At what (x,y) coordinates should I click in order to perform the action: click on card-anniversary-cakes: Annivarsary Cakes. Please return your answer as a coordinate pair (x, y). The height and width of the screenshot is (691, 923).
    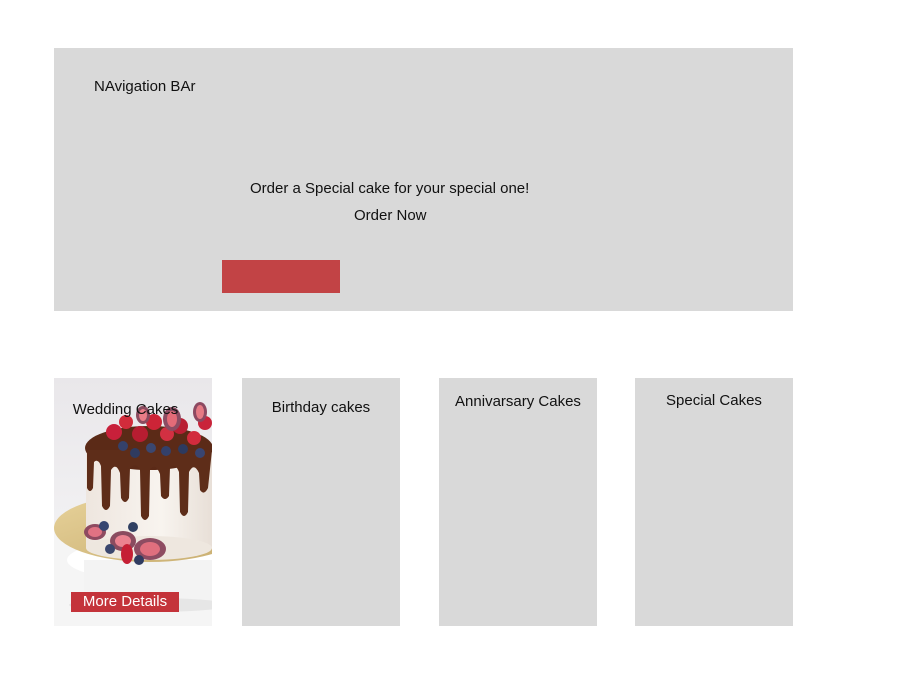
    Looking at the image, I should click on (518, 502).